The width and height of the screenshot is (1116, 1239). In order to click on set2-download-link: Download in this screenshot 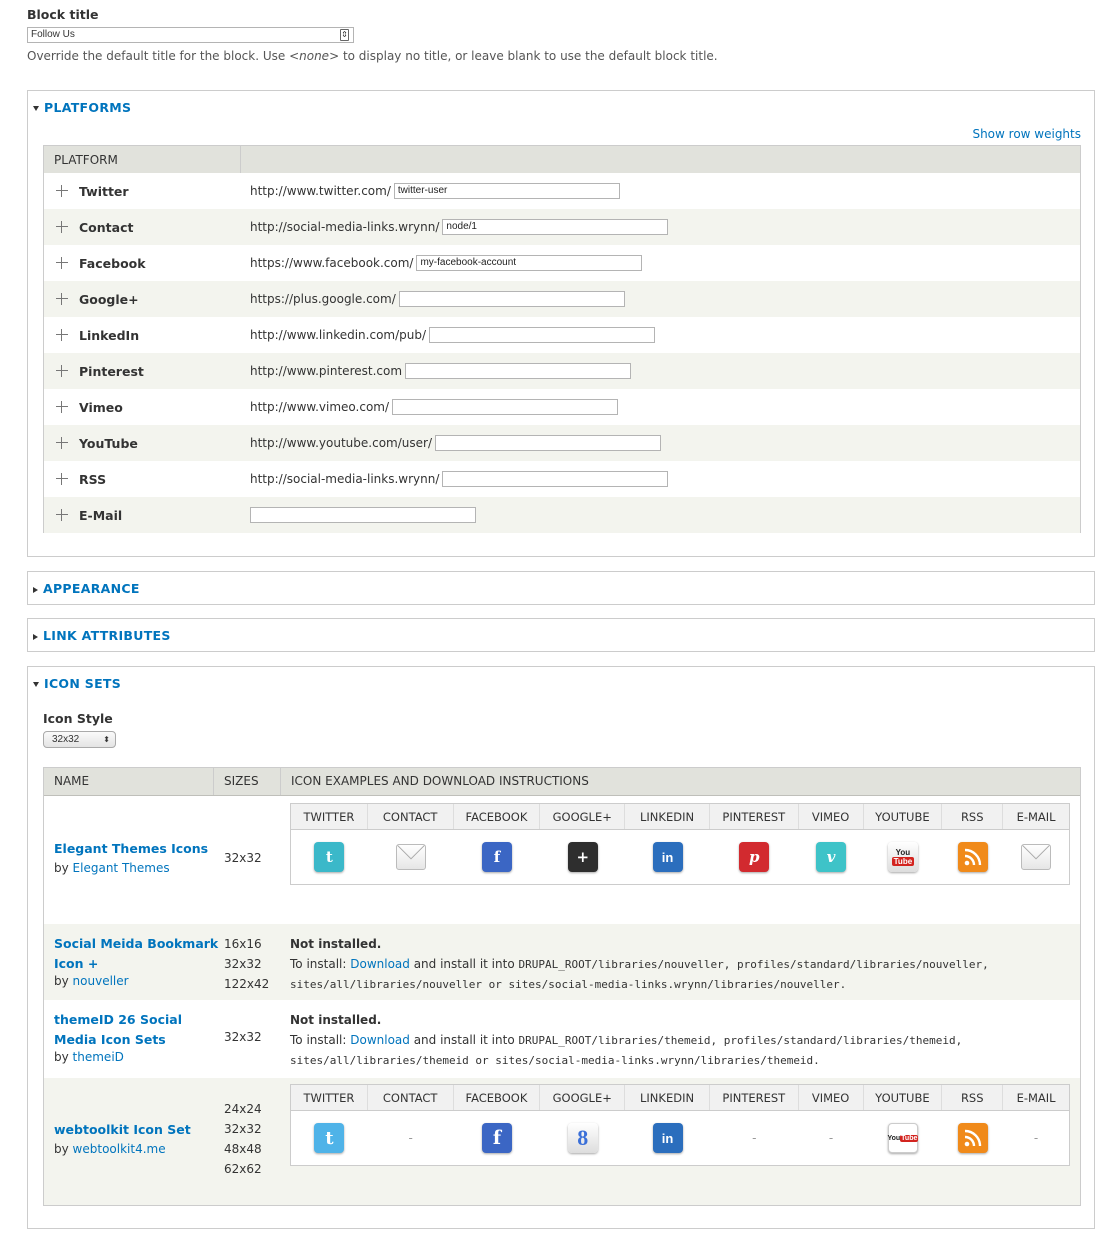, I will do `click(380, 964)`.